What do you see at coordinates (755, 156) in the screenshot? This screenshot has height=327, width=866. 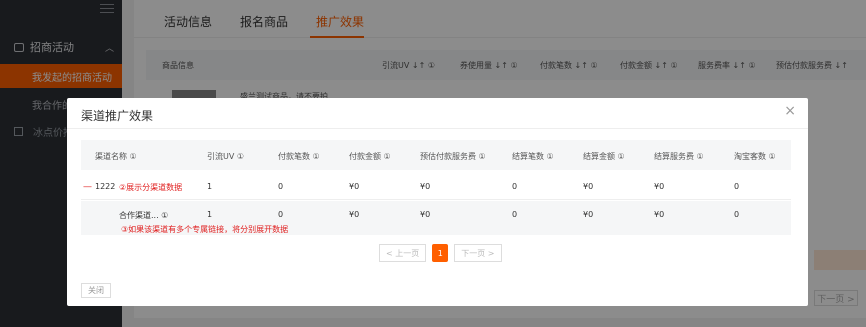 I see `th-taoke-count: 淘宝客数 ①` at bounding box center [755, 156].